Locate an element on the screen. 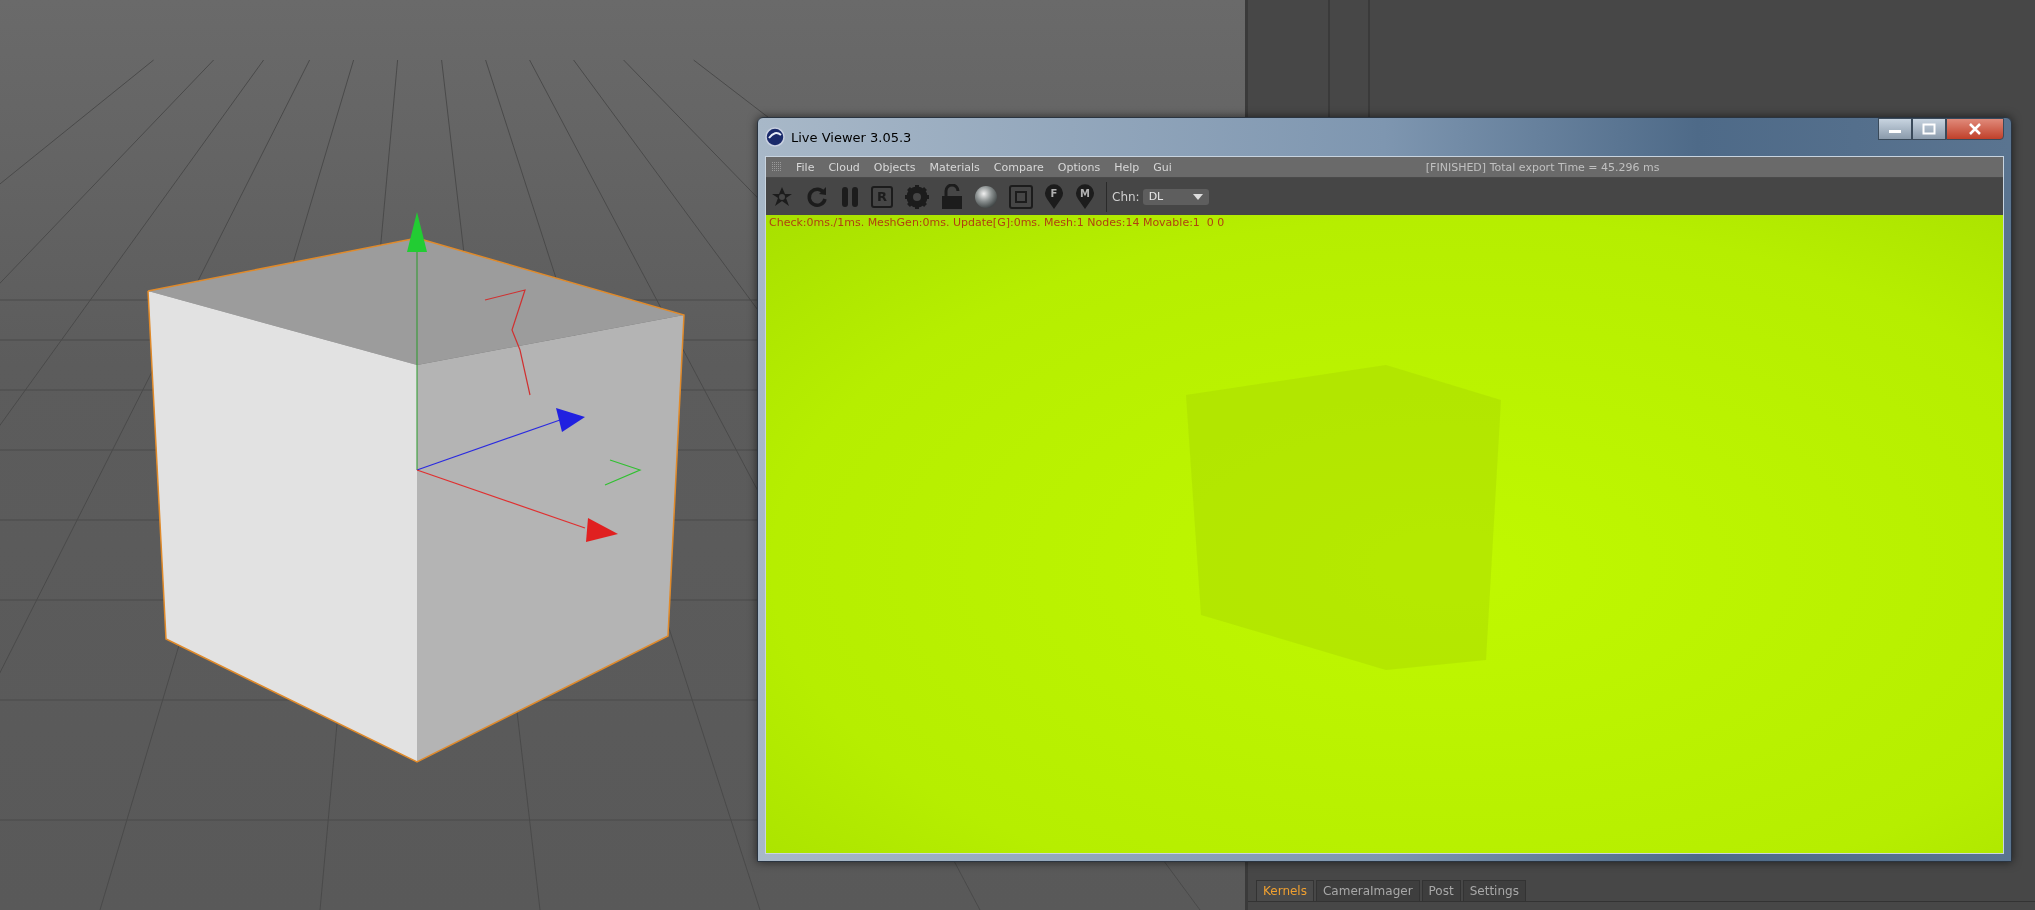 The width and height of the screenshot is (2035, 910). grip-icon is located at coordinates (777, 167).